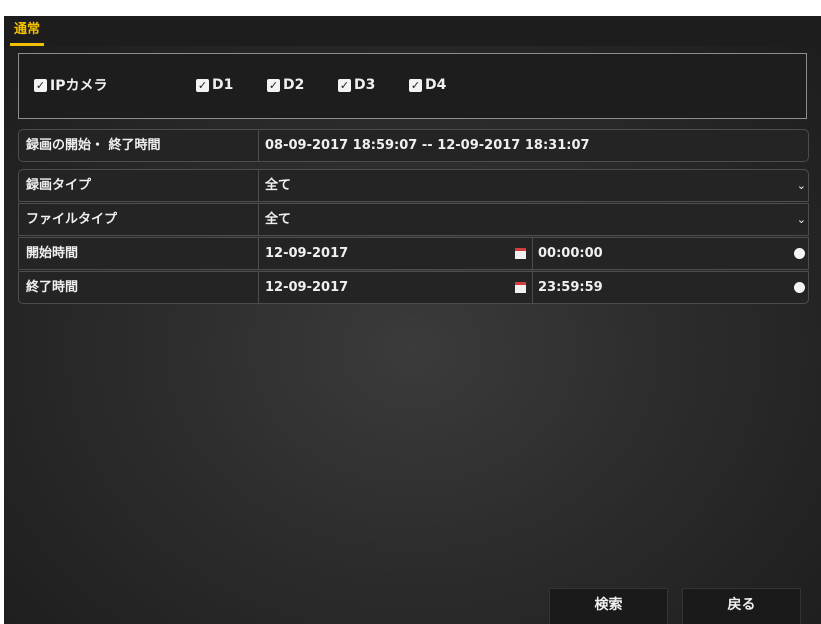  I want to click on camera-checkbox-d1: ✓ D1, so click(214, 85).